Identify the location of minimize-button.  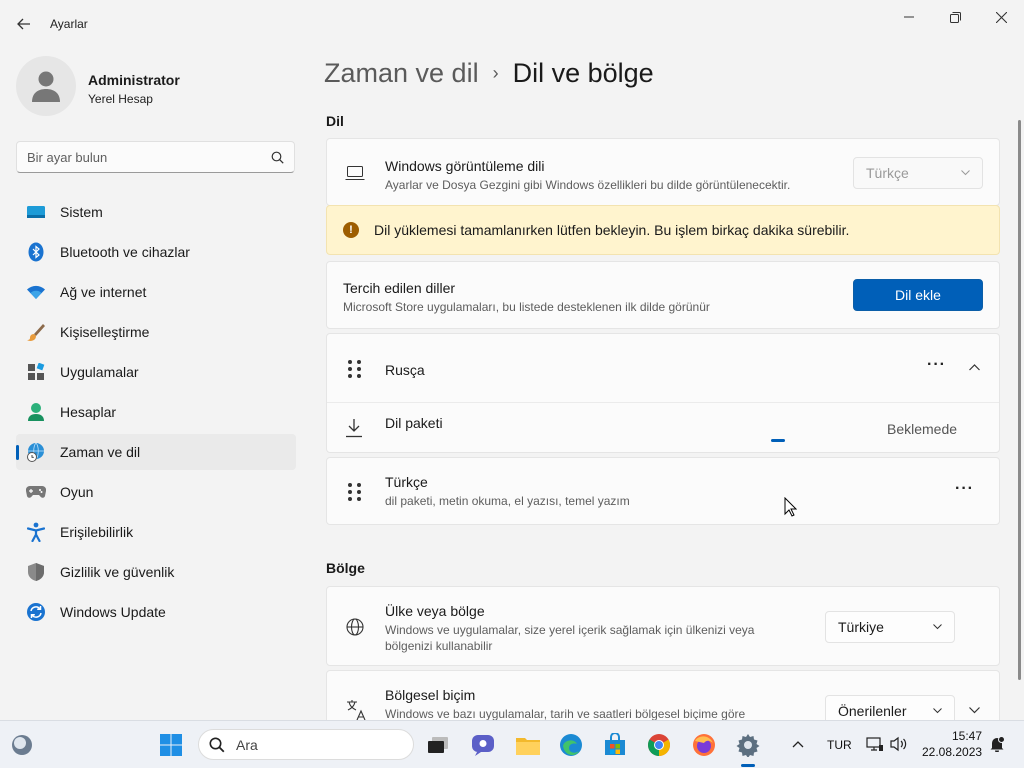
(909, 17).